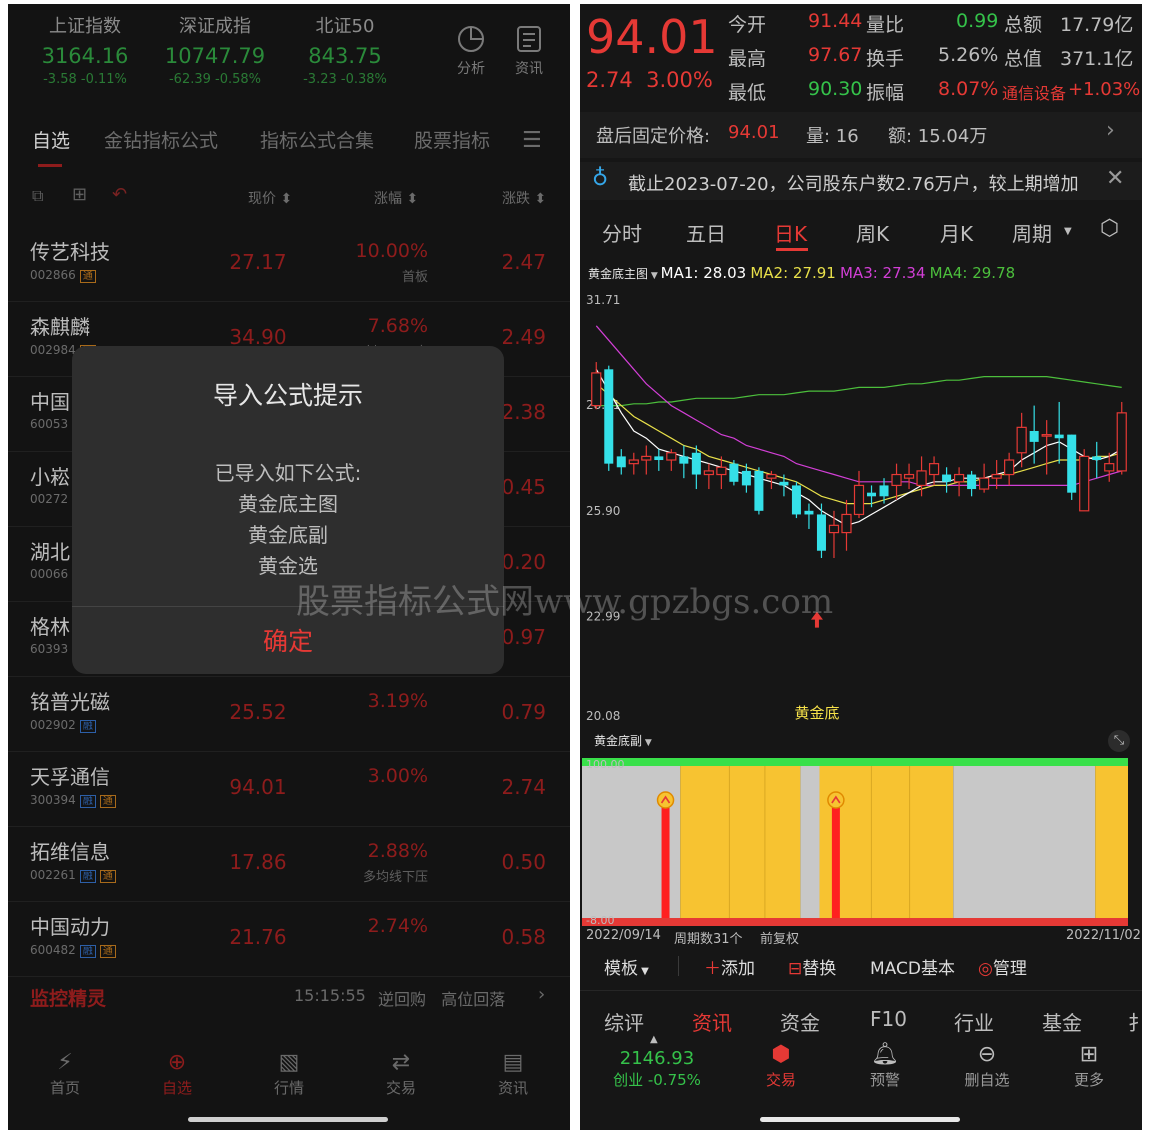 This screenshot has width=1152, height=1132. Describe the element at coordinates (289, 864) in the screenshot. I see `stock-row: 拓维信息 002261 融通 17.86 2.88% 多均线下压 0.50` at that location.